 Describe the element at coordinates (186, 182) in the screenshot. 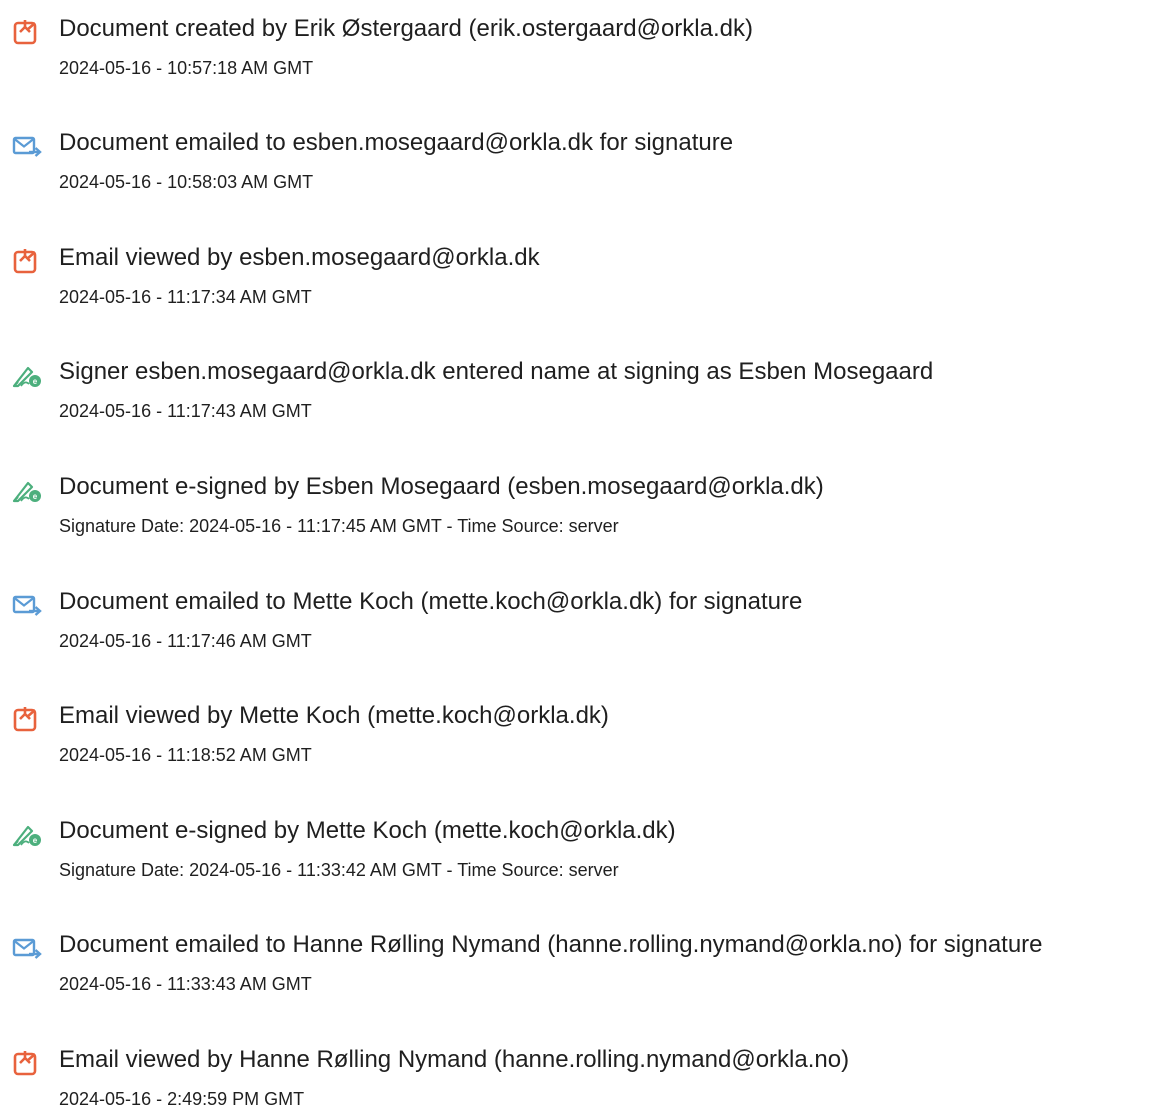

I see `event-timestamp: 2024-05-16 - 10:58:03 AM GMT` at that location.